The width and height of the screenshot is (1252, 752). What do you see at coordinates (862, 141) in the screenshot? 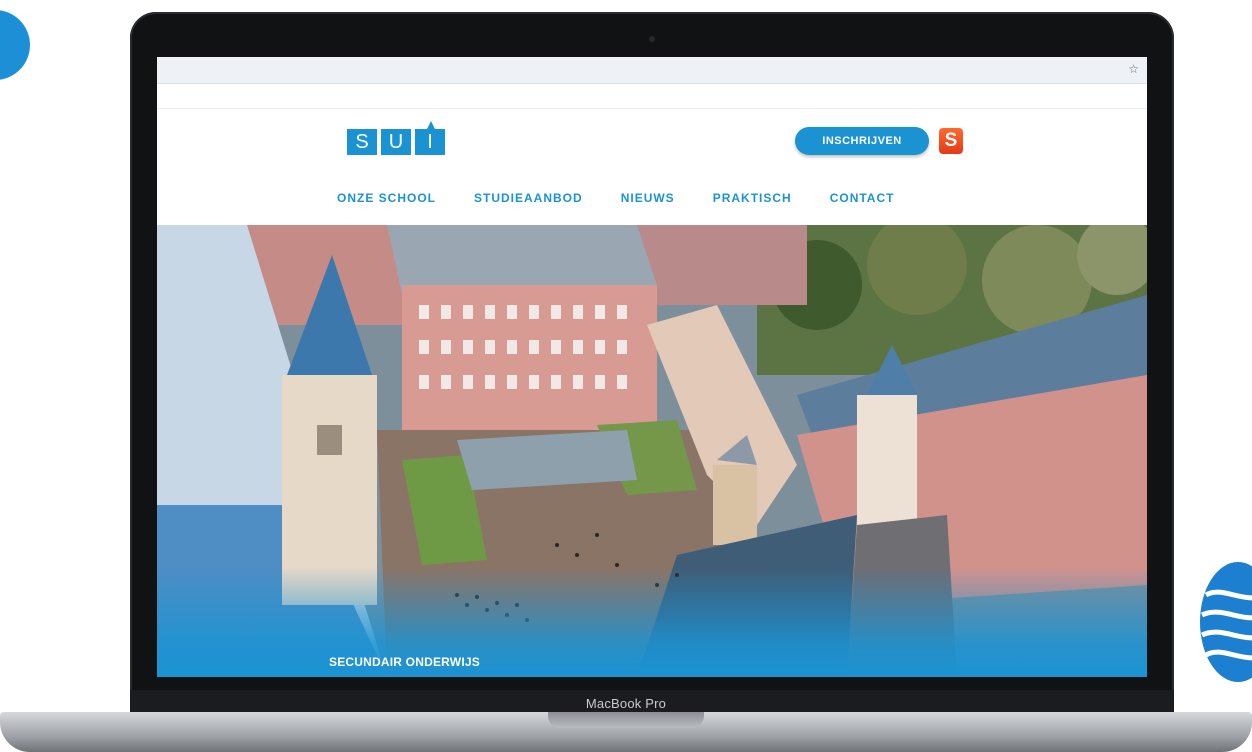
I see `inschrijven-button: INSCHRIJVEN` at bounding box center [862, 141].